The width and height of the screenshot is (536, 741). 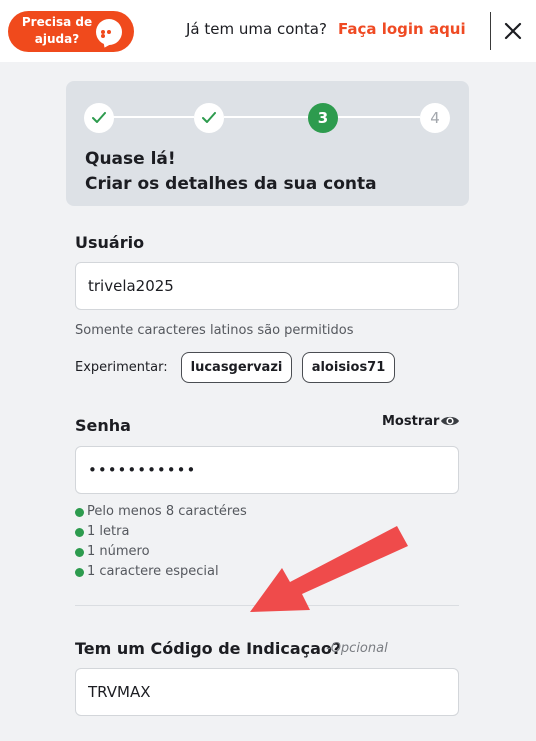 What do you see at coordinates (513, 31) in the screenshot?
I see `close-icon` at bounding box center [513, 31].